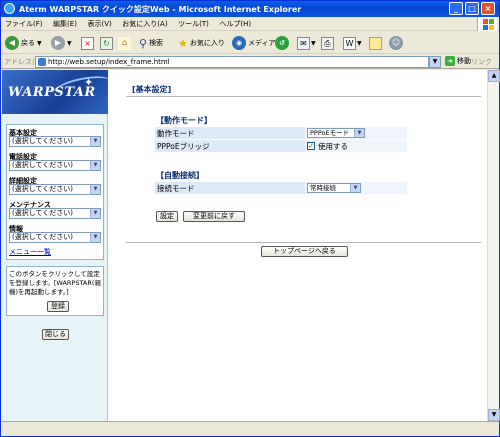 The width and height of the screenshot is (500, 437). I want to click on go-label: 移動, so click(464, 61).